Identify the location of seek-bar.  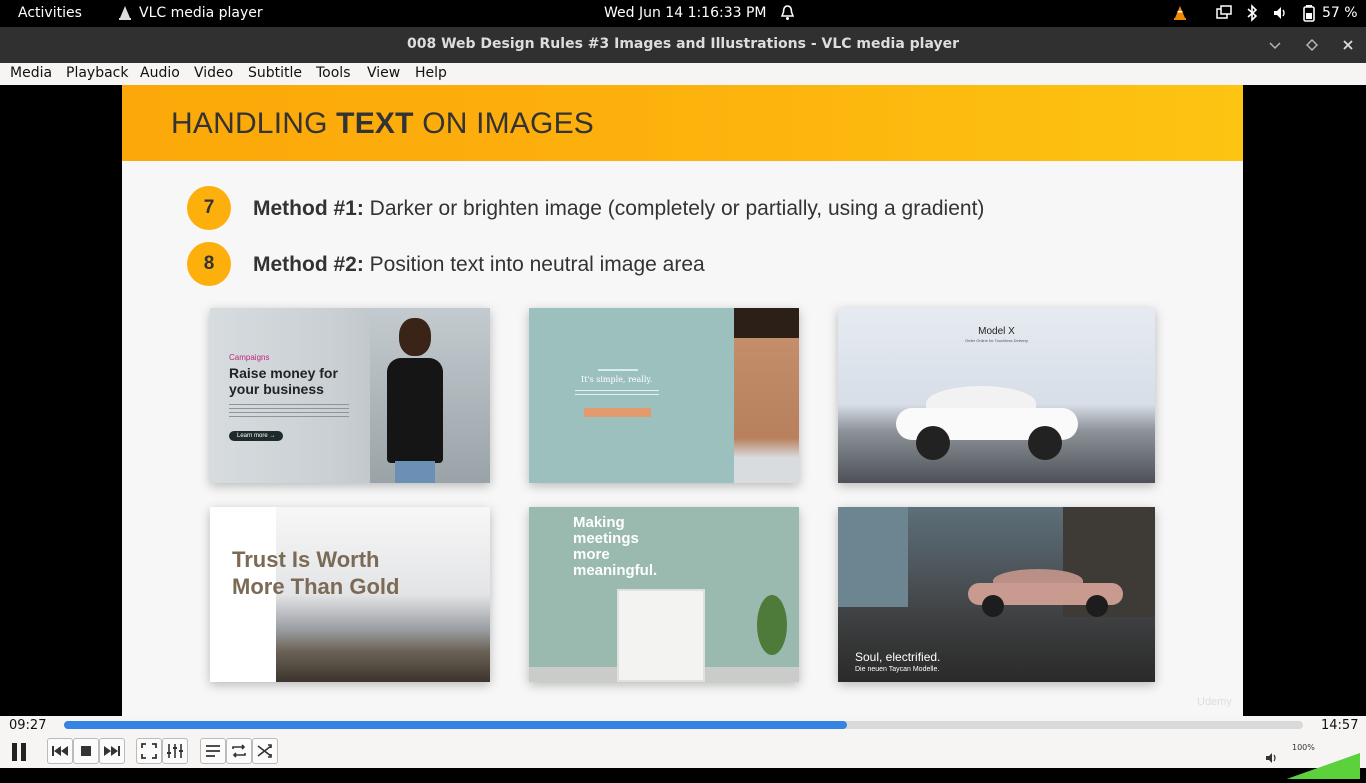
(683, 725).